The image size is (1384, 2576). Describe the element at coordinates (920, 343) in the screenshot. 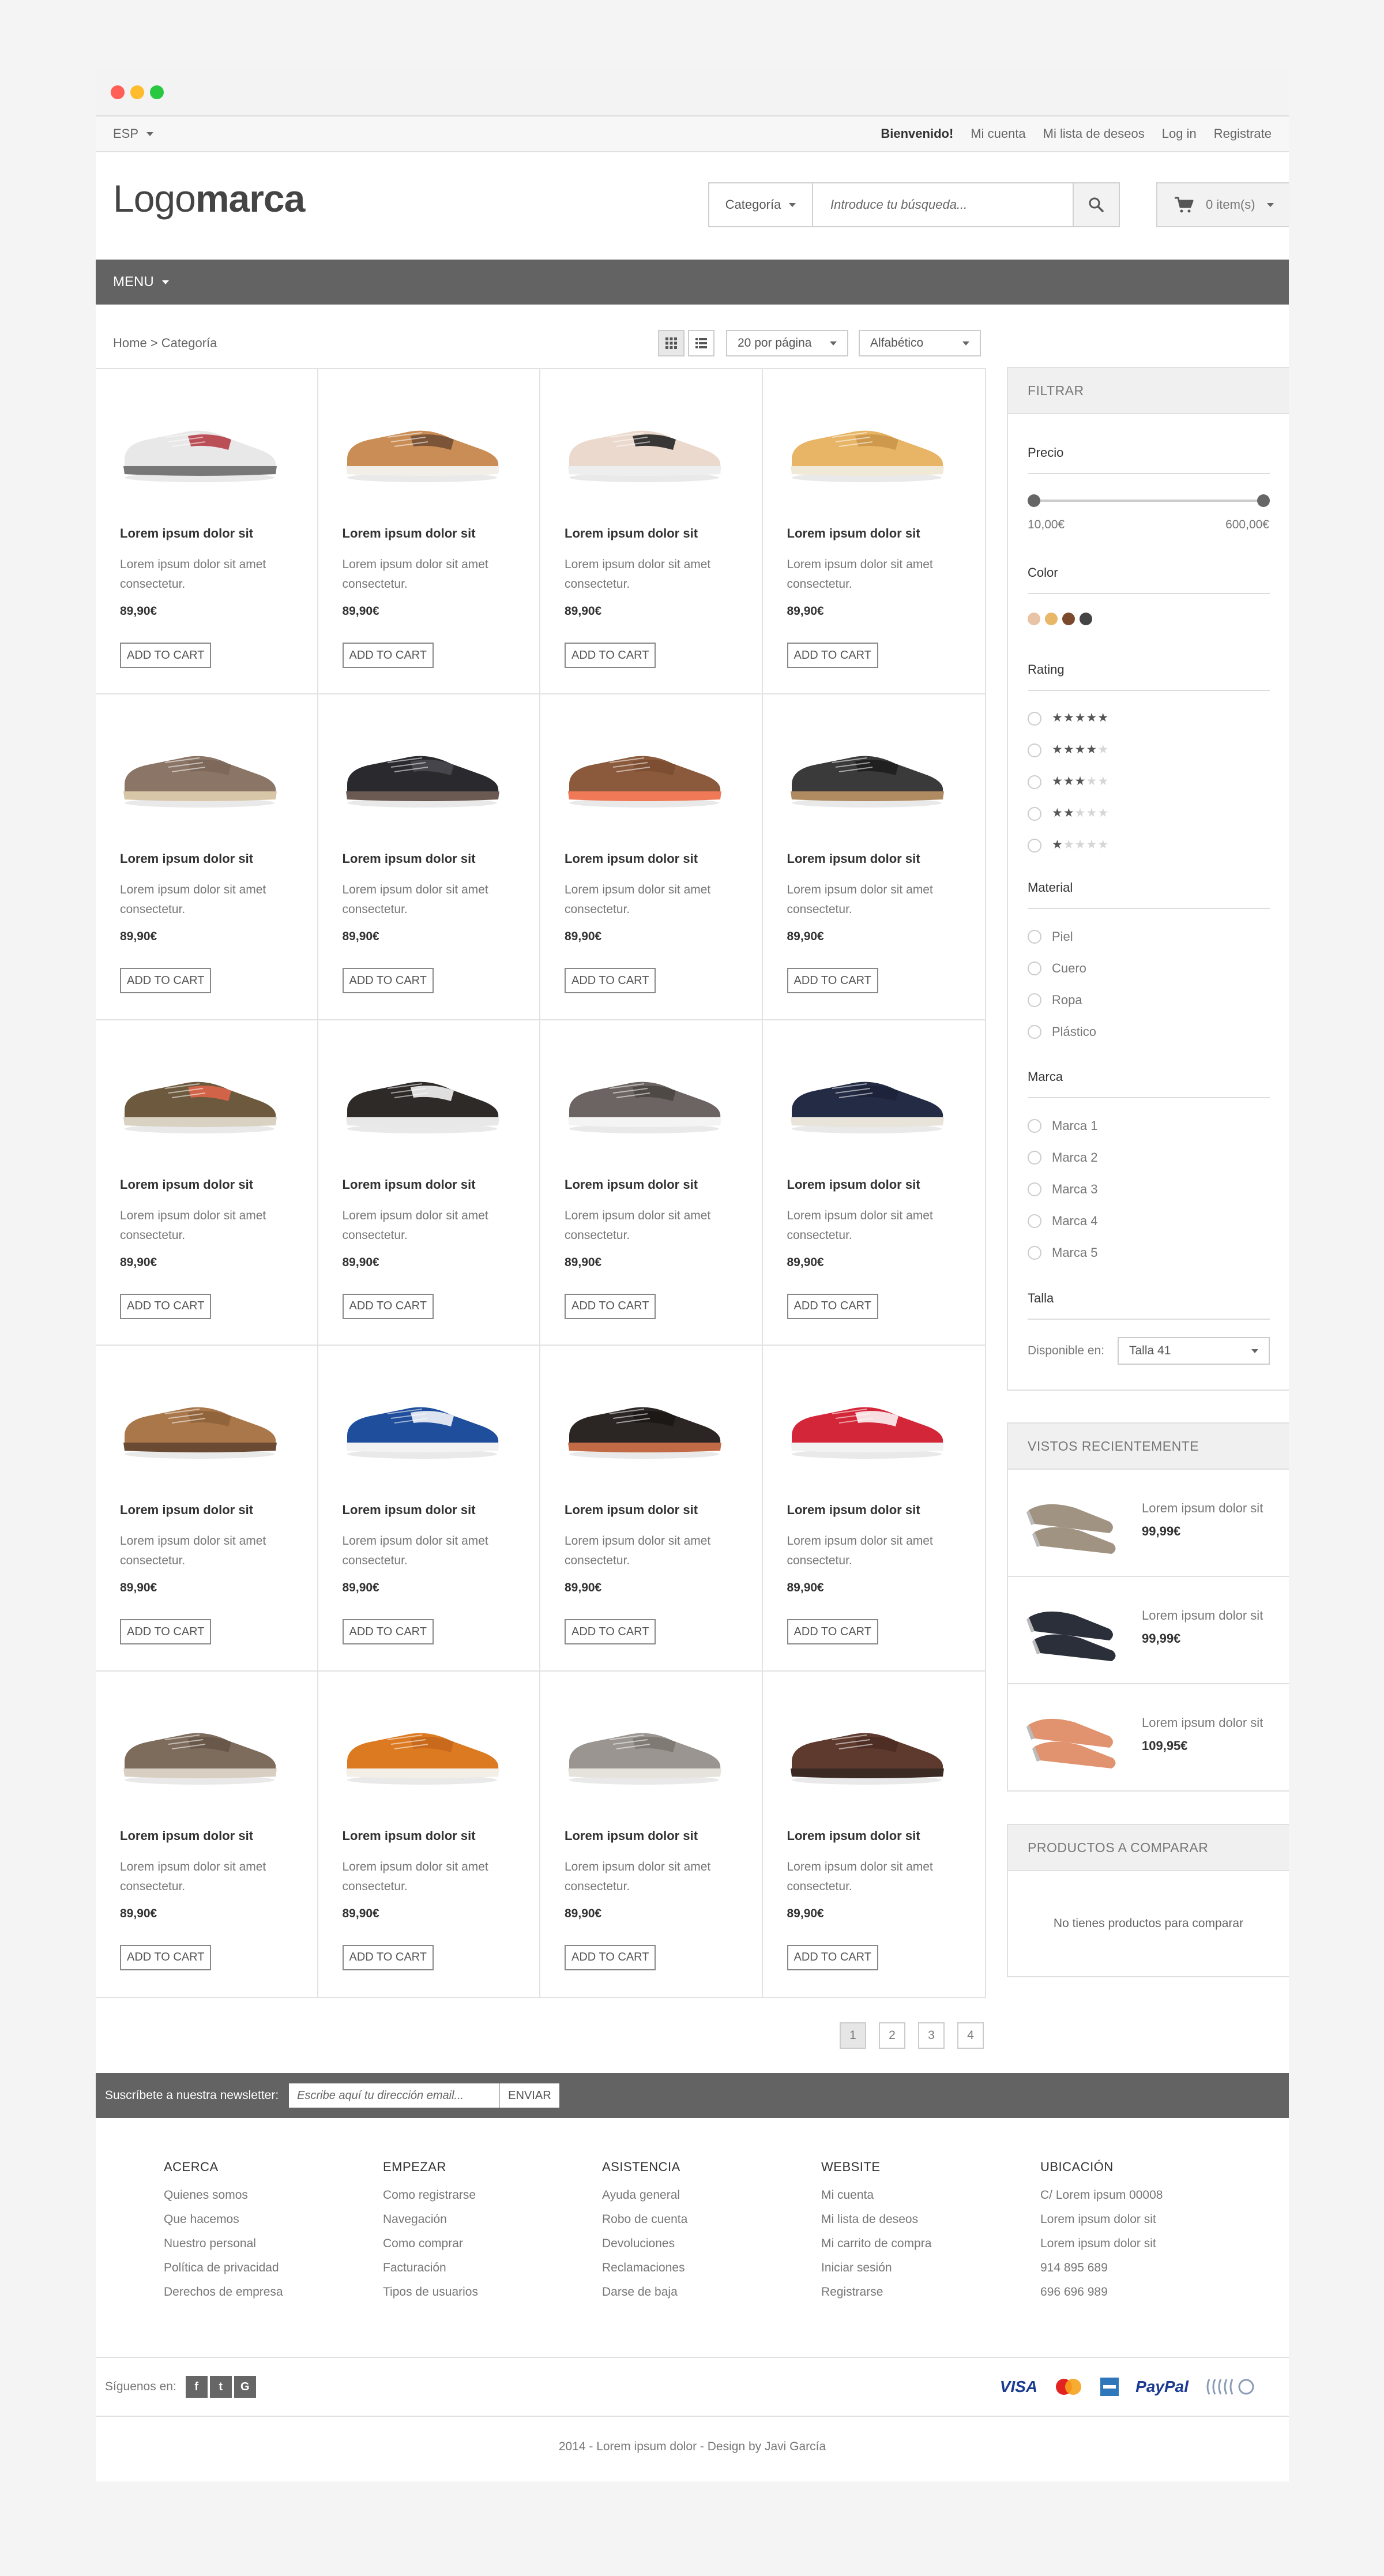

I see `sort-select: Alfabético` at that location.